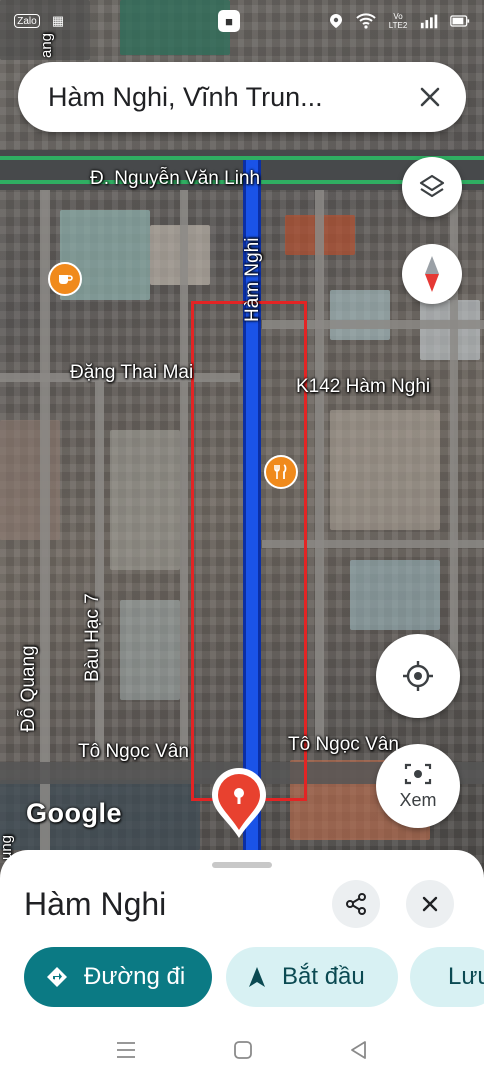 This screenshot has width=484, height=1080. I want to click on compass-icon, so click(432, 274).